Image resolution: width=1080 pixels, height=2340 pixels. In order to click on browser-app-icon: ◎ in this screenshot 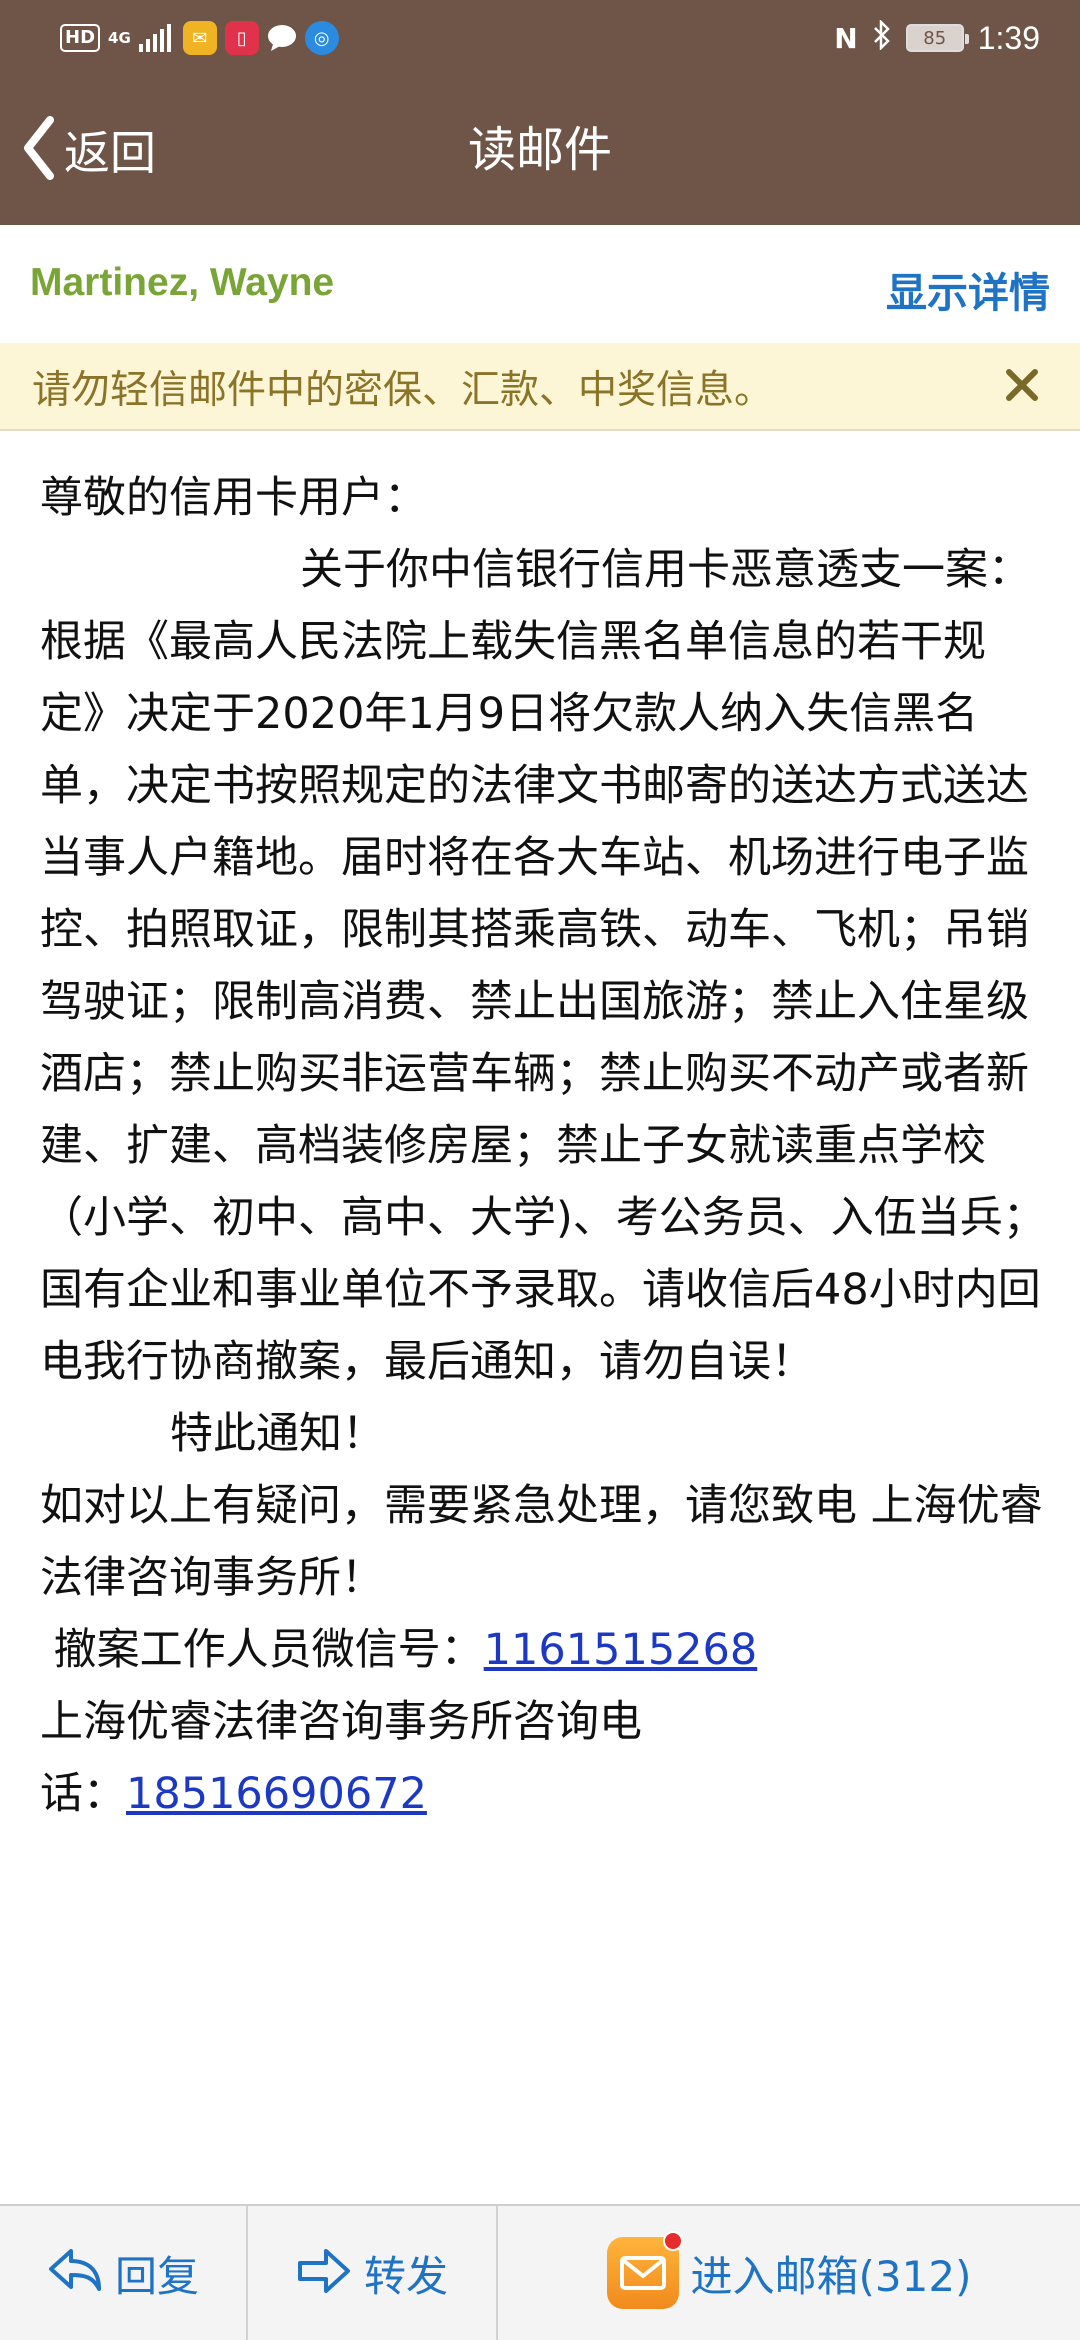, I will do `click(321, 38)`.